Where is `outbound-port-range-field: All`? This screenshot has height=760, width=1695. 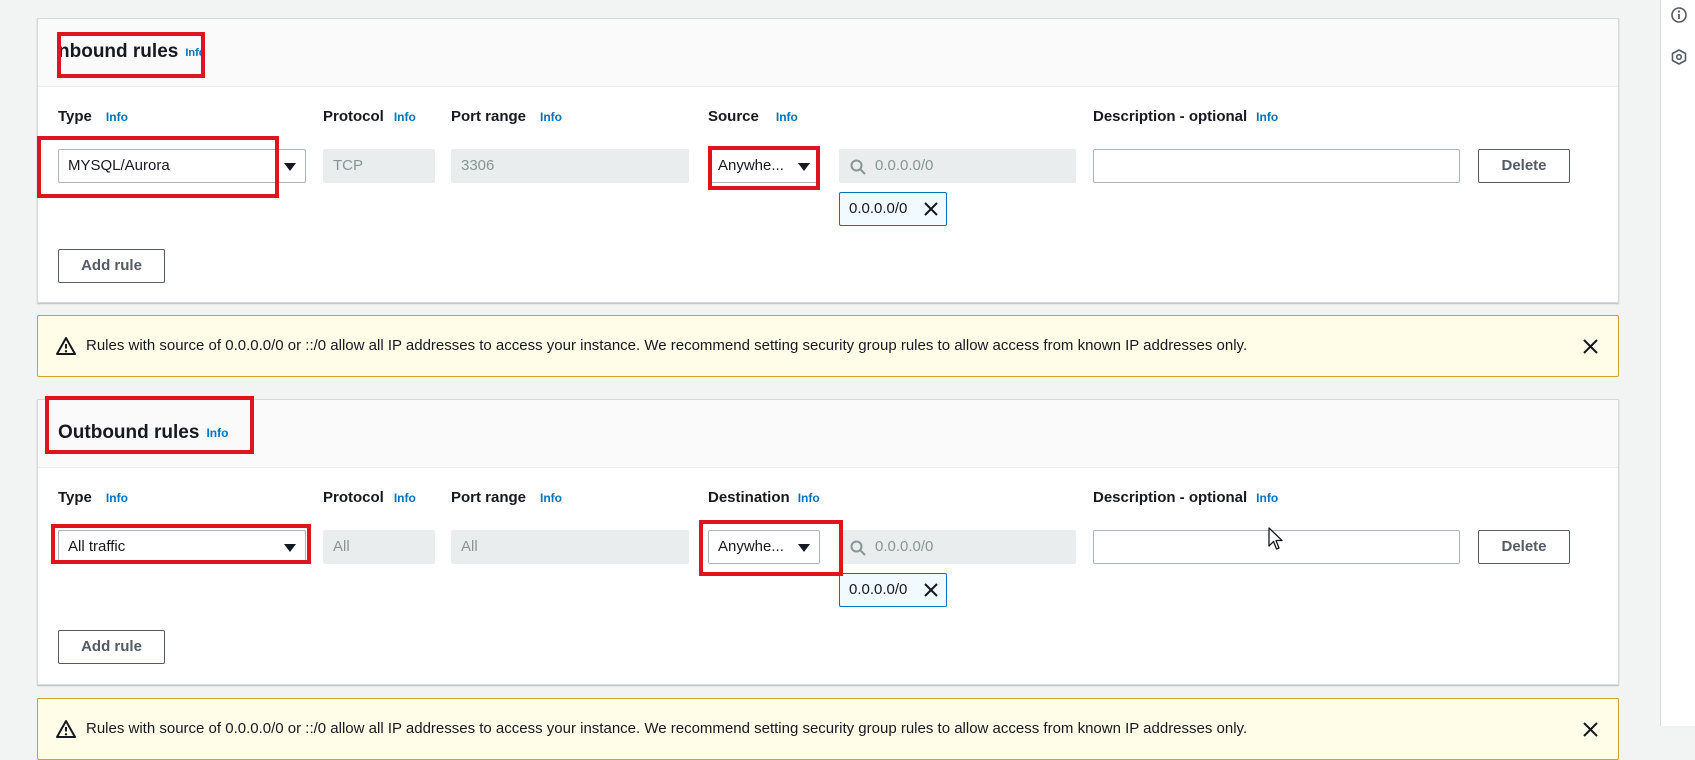
outbound-port-range-field: All is located at coordinates (570, 547).